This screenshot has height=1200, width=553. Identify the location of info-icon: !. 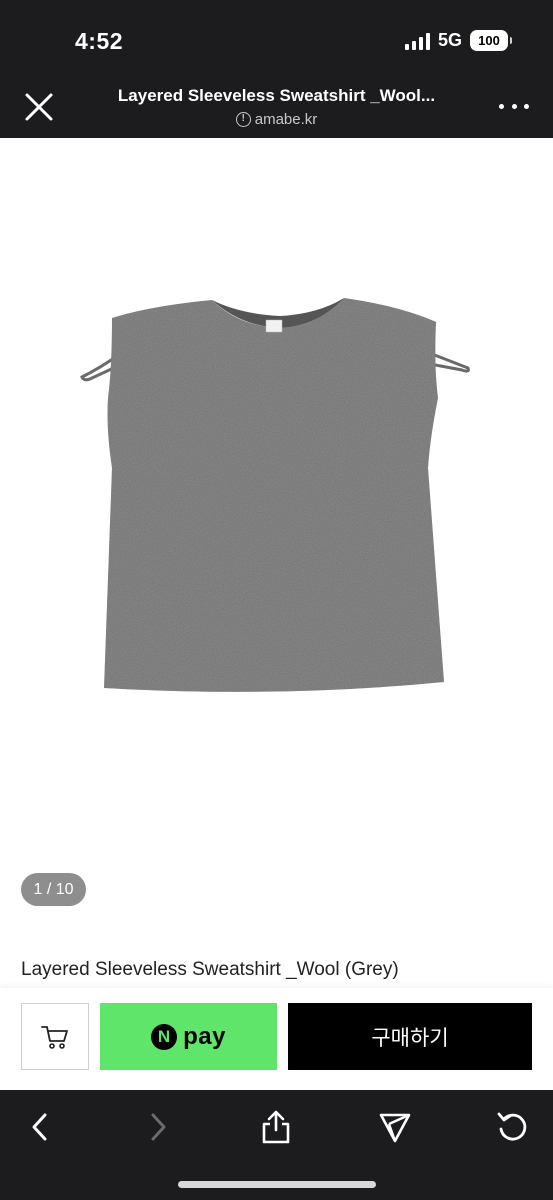
(243, 119).